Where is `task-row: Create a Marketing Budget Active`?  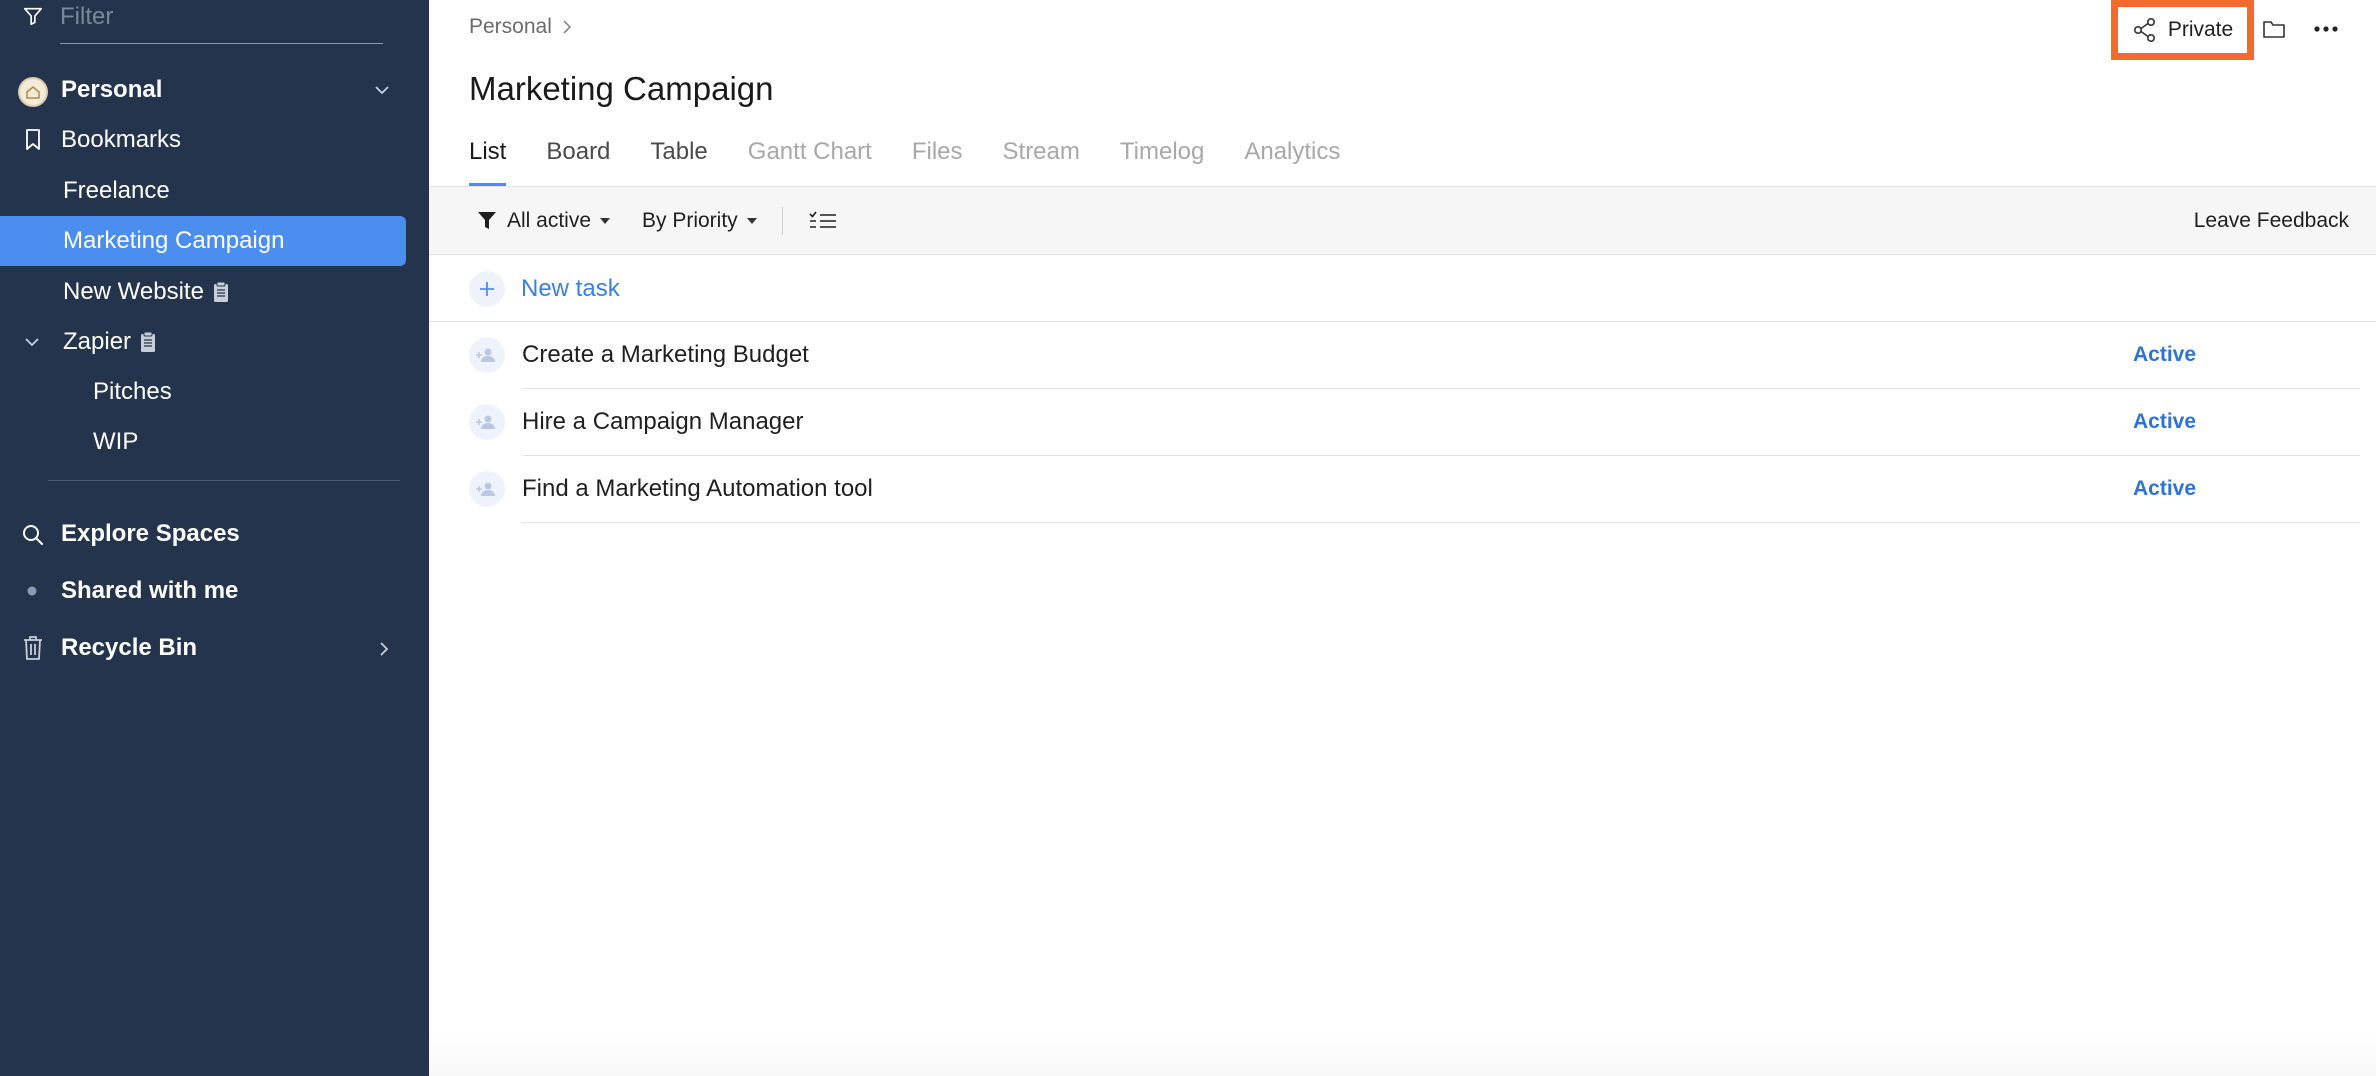 task-row: Create a Marketing Budget Active is located at coordinates (1422, 355).